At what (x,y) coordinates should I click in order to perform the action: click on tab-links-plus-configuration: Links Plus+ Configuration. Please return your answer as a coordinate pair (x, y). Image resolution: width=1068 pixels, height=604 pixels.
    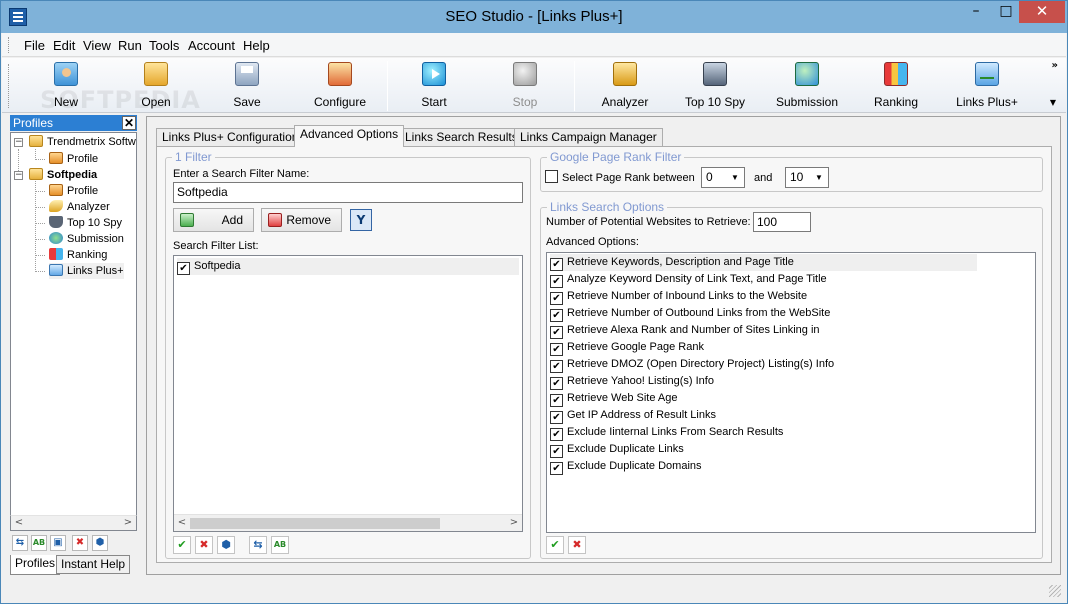
    Looking at the image, I should click on (230, 137).